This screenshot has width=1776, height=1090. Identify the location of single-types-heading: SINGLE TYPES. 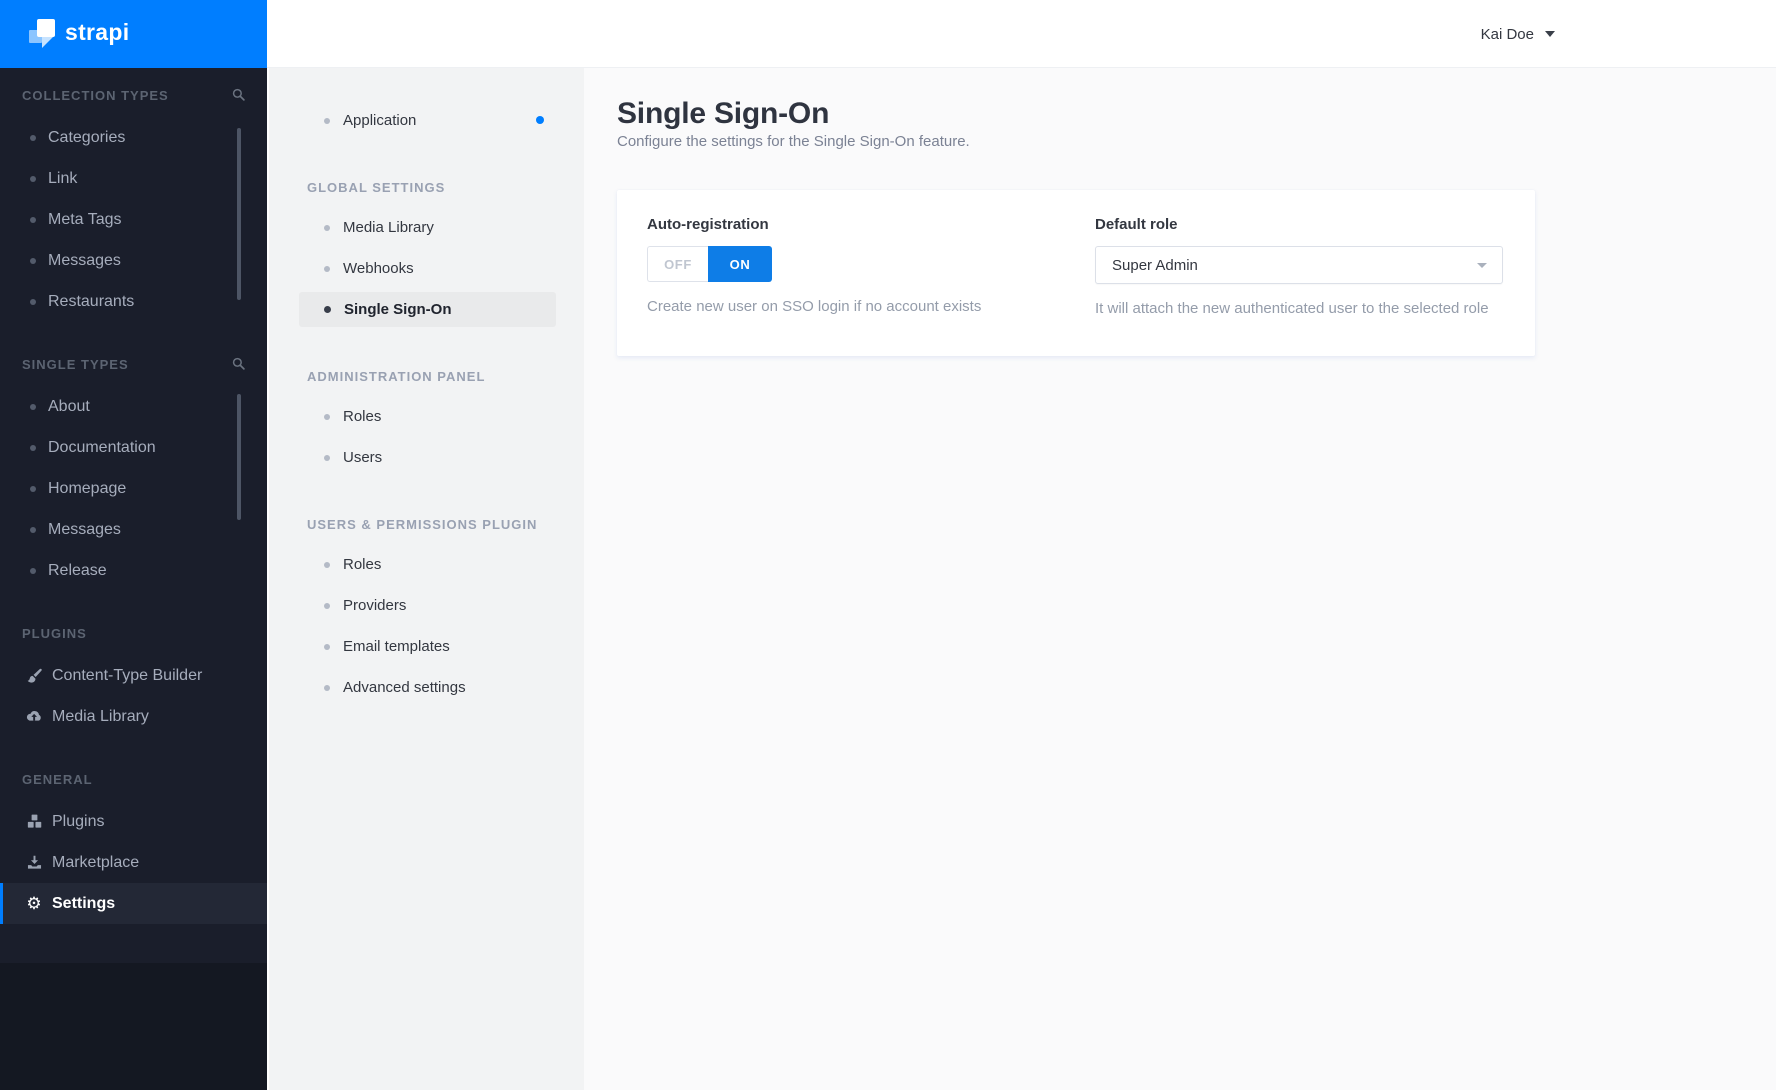
(75, 364).